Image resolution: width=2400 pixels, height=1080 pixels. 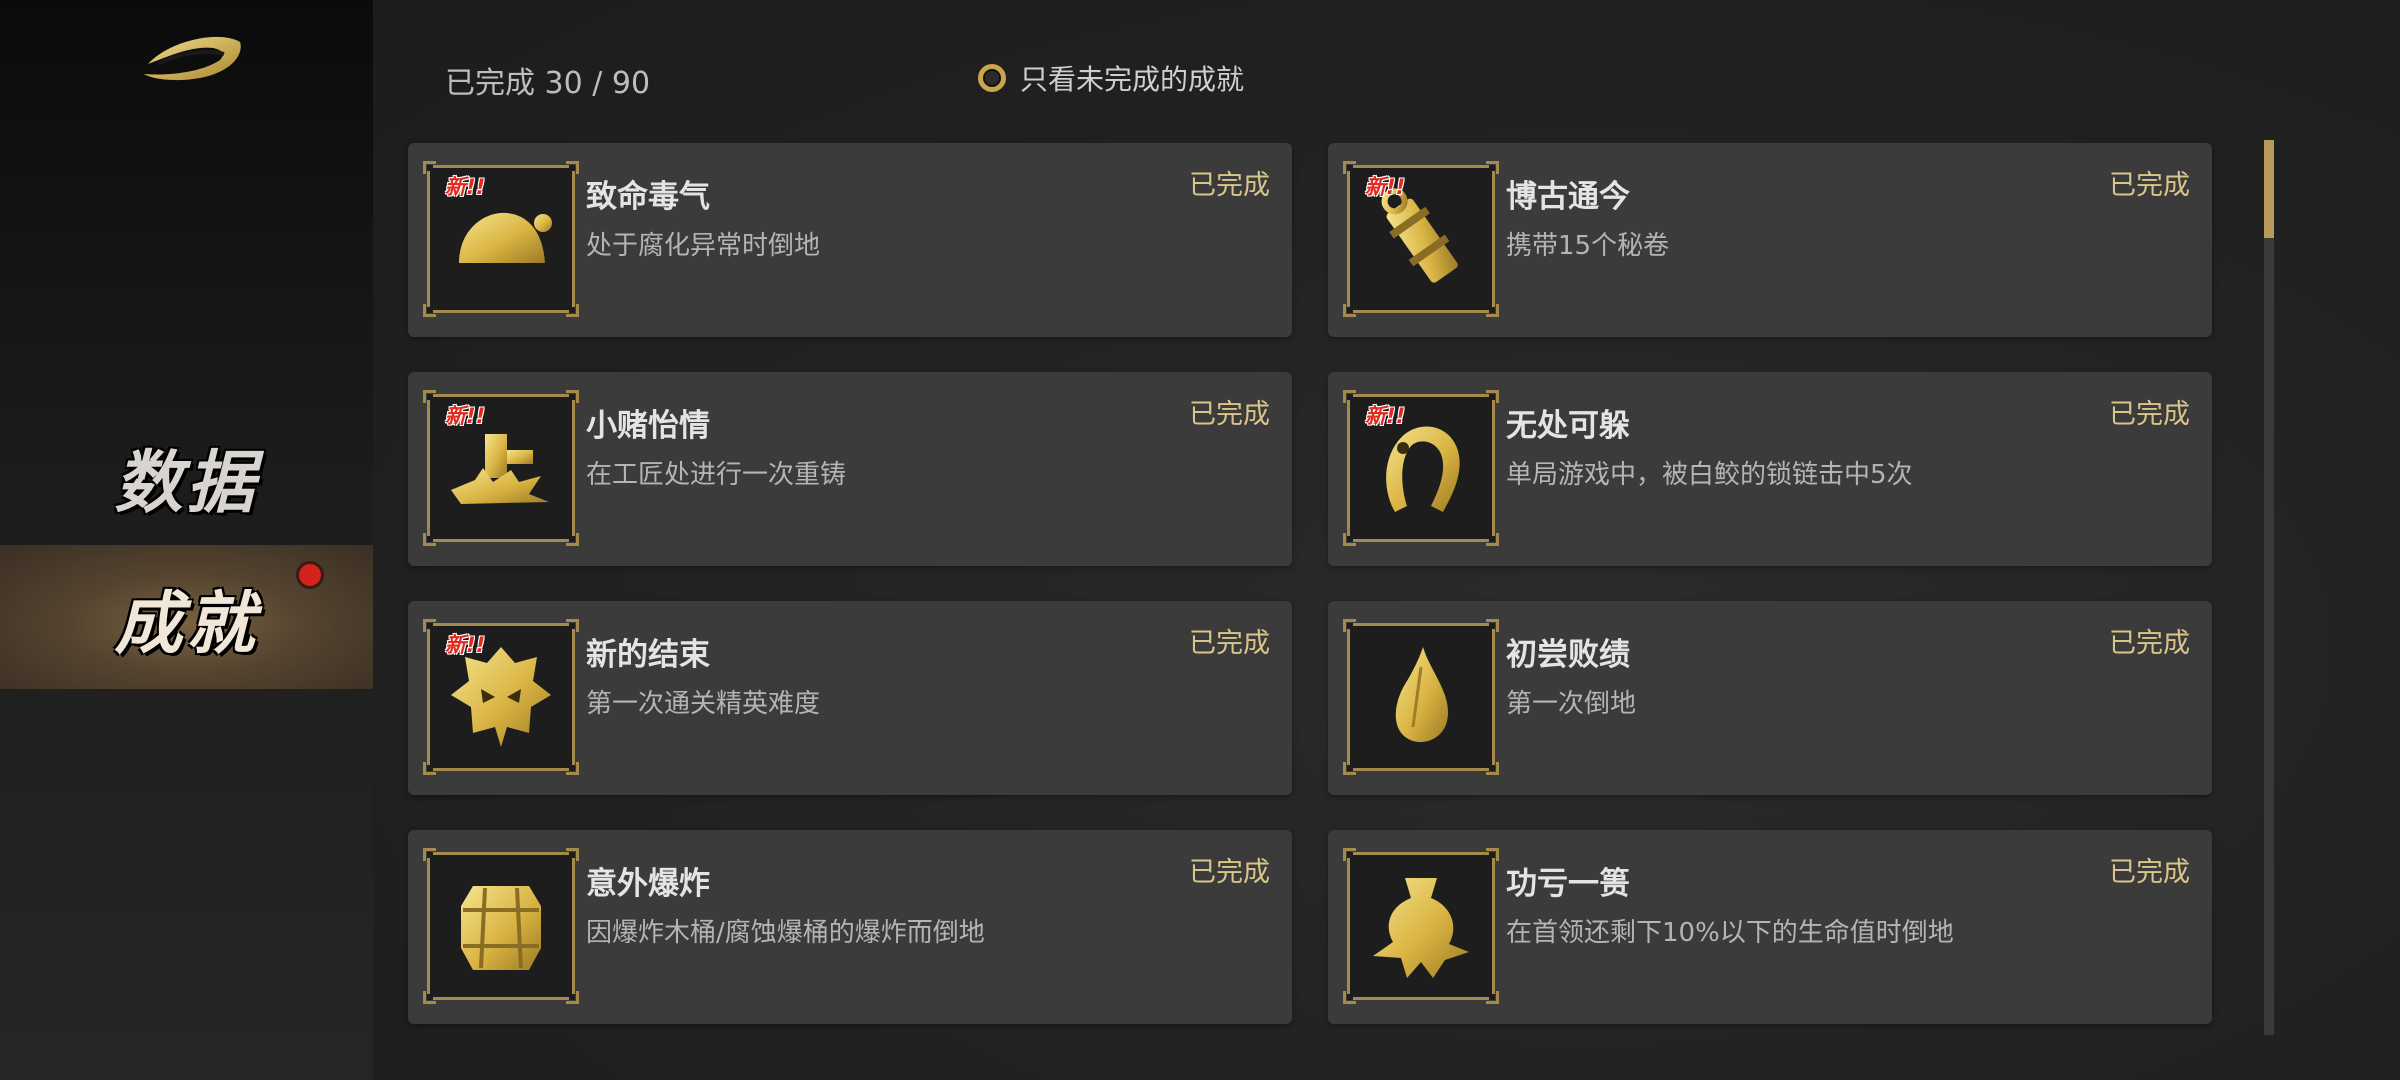 I want to click on achievement-description: 在工匠处进行一次重铸, so click(x=716, y=475).